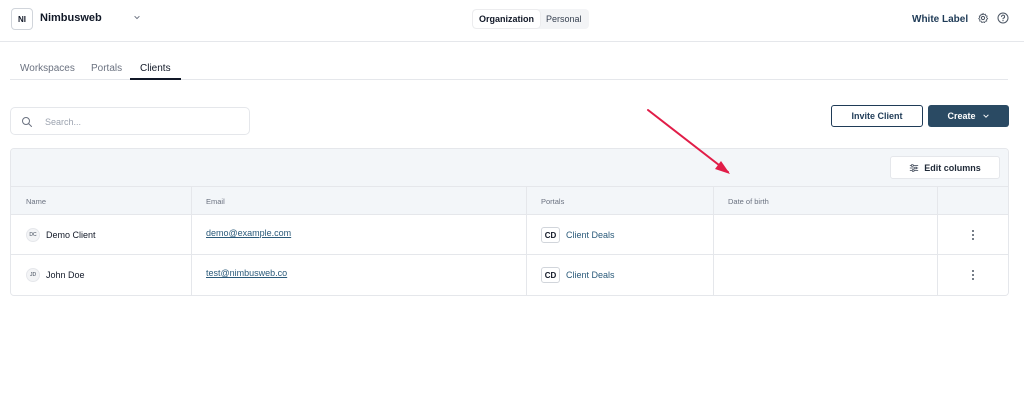 The width and height of the screenshot is (1024, 404). I want to click on toggle-personal: Personal, so click(564, 19).